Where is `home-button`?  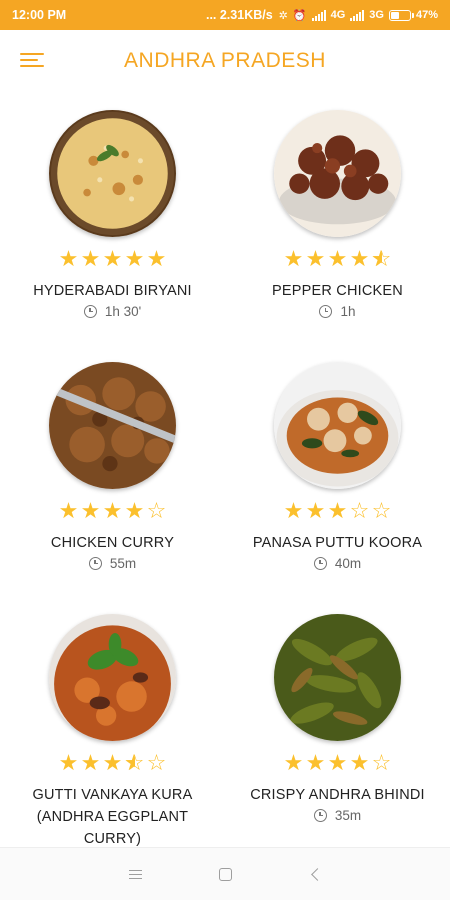 home-button is located at coordinates (225, 874).